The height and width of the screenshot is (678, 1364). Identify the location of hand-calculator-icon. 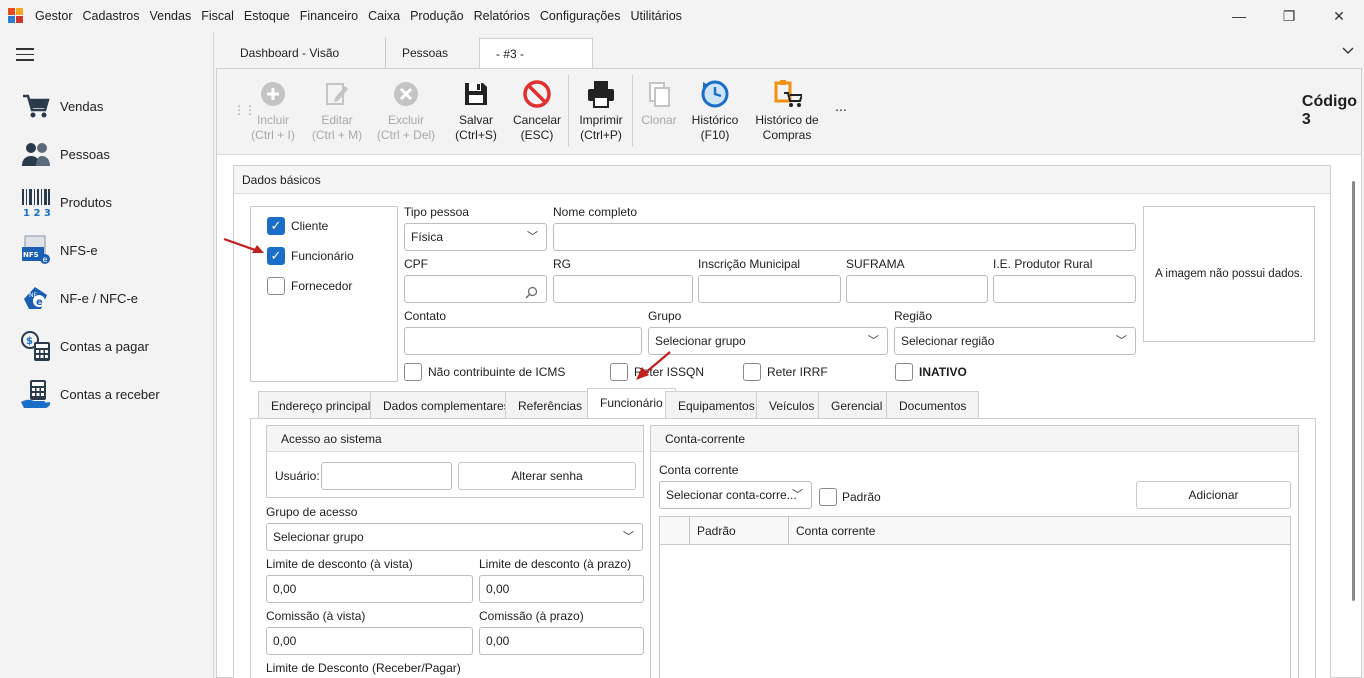
(36, 394).